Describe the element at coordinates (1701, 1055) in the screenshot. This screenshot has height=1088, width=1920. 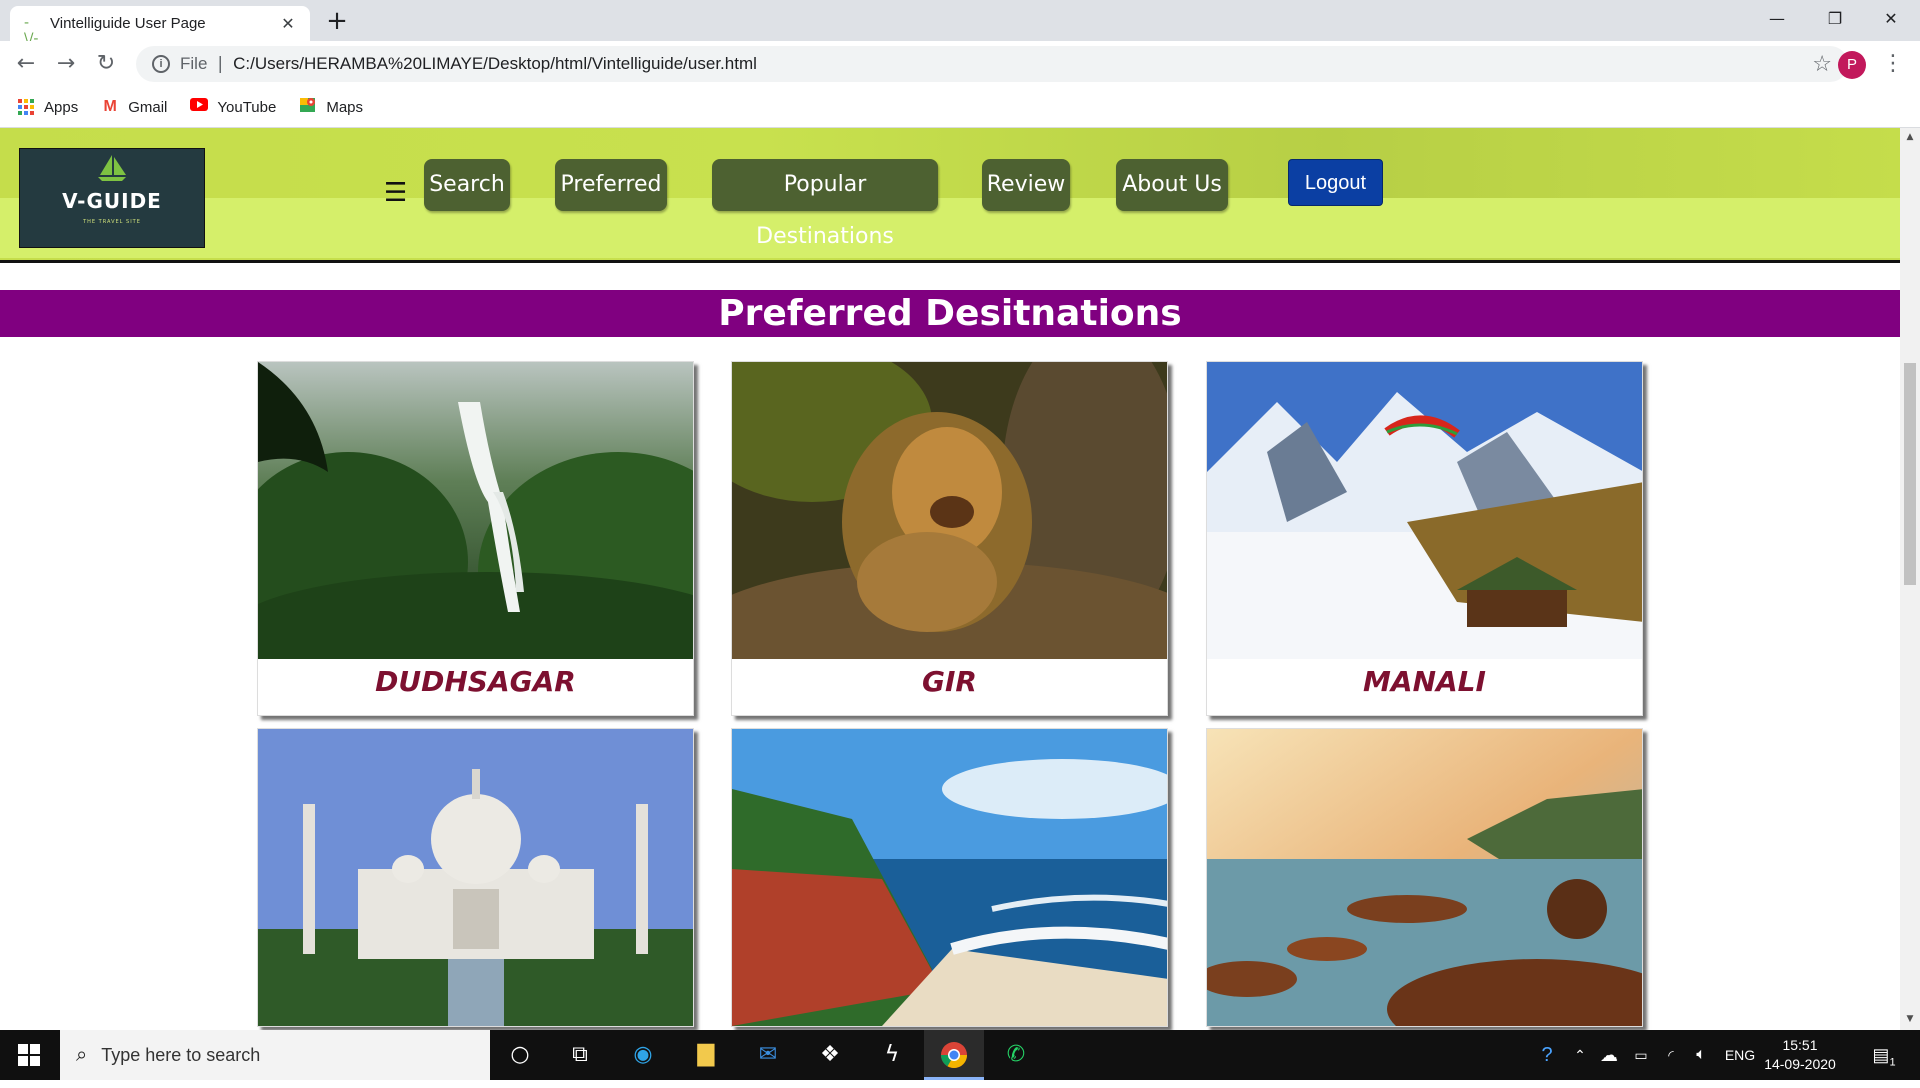
I see `volume-icon: 🔈︎` at that location.